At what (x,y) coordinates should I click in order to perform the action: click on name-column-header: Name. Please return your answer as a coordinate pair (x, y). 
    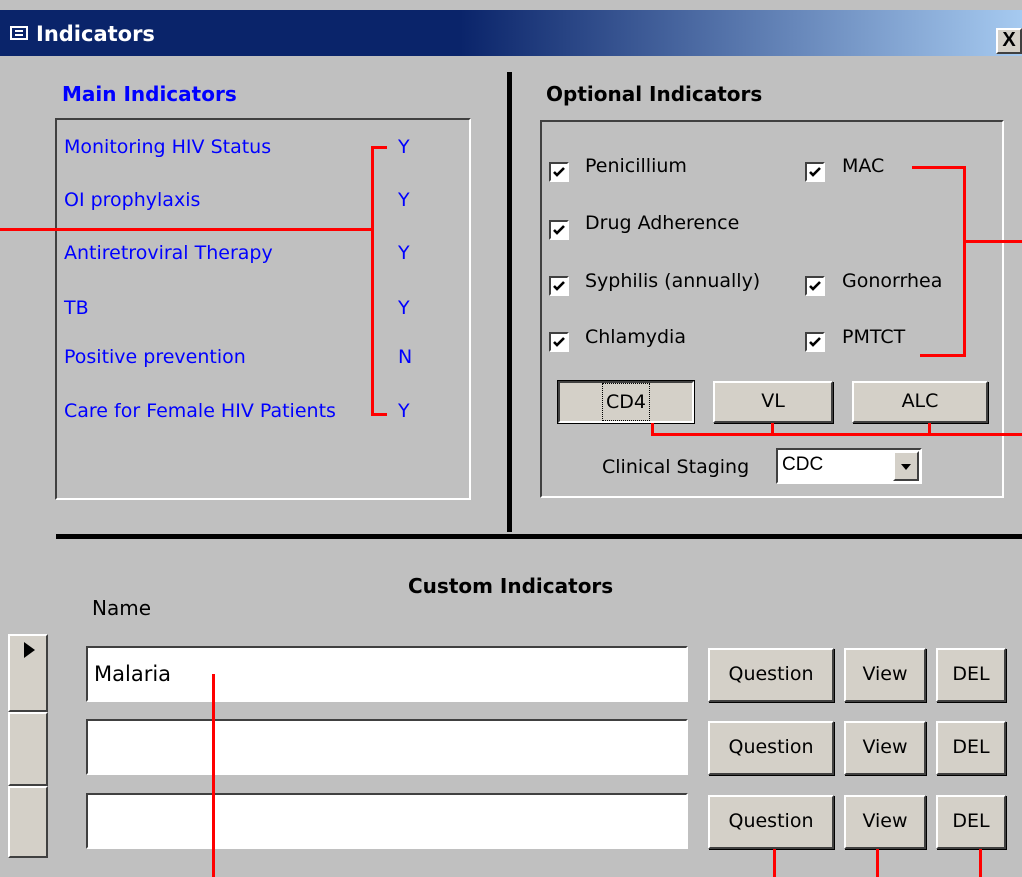
    Looking at the image, I should click on (122, 608).